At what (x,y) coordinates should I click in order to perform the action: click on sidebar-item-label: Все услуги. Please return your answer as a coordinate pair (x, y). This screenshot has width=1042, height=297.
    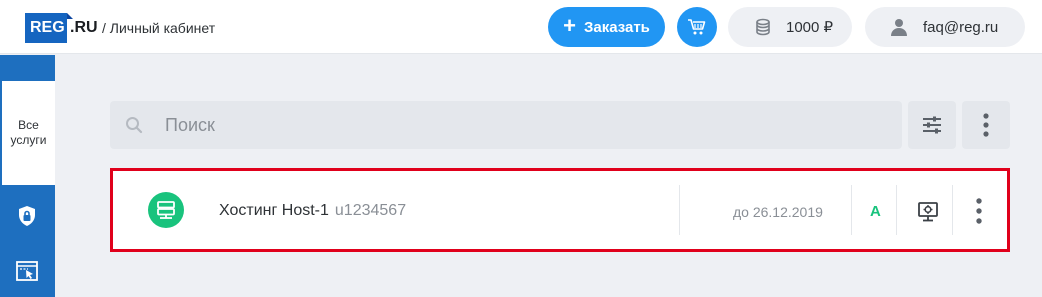
    Looking at the image, I should click on (28, 132).